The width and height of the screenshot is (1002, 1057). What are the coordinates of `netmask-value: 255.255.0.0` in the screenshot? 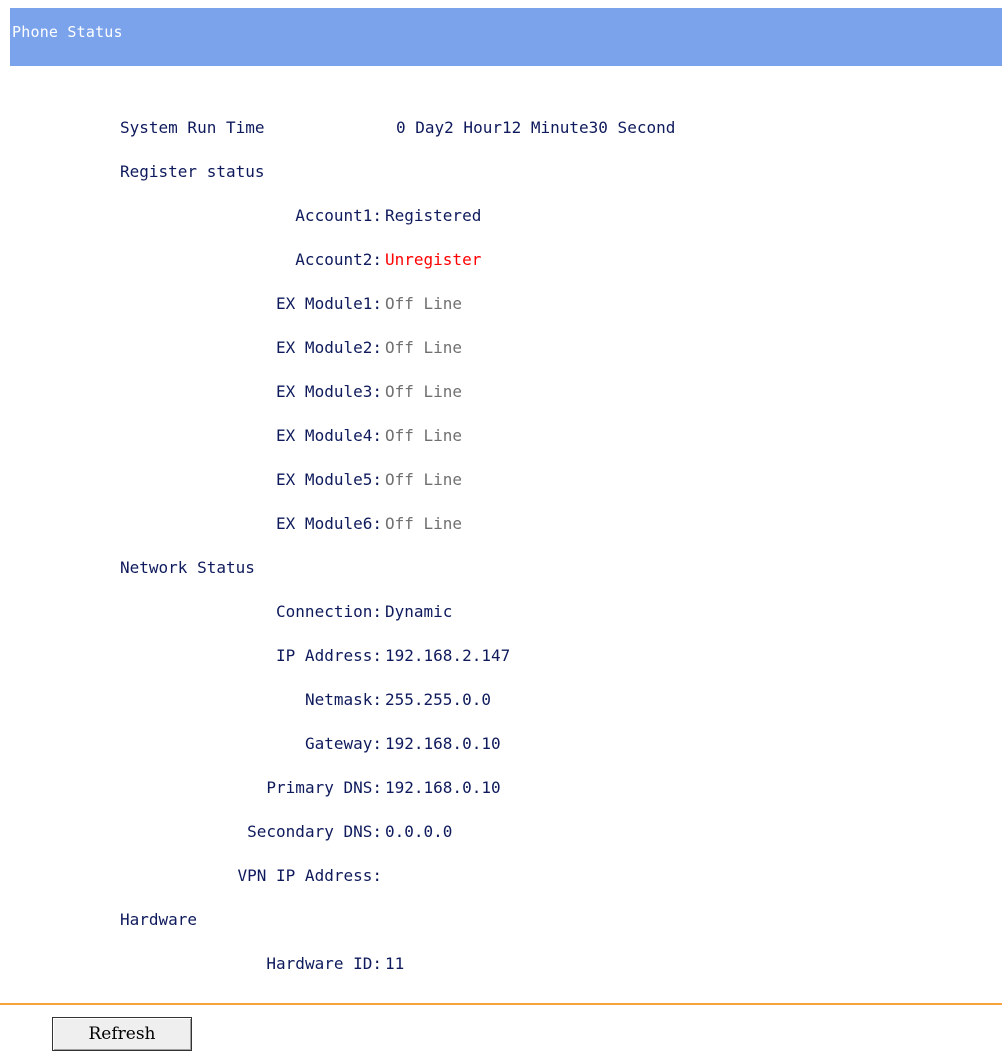 It's located at (438, 699).